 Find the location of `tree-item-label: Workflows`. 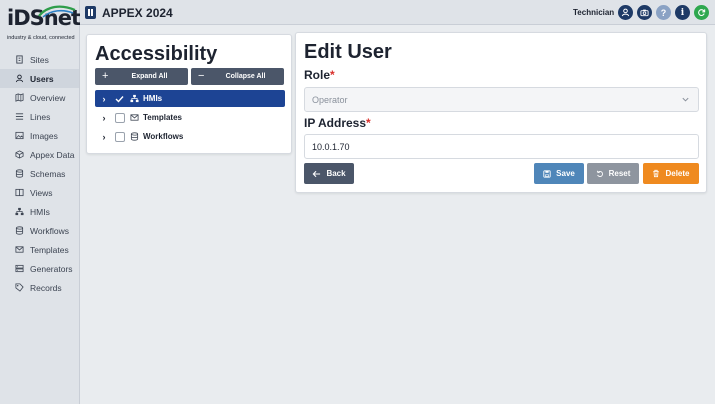

tree-item-label: Workflows is located at coordinates (163, 136).